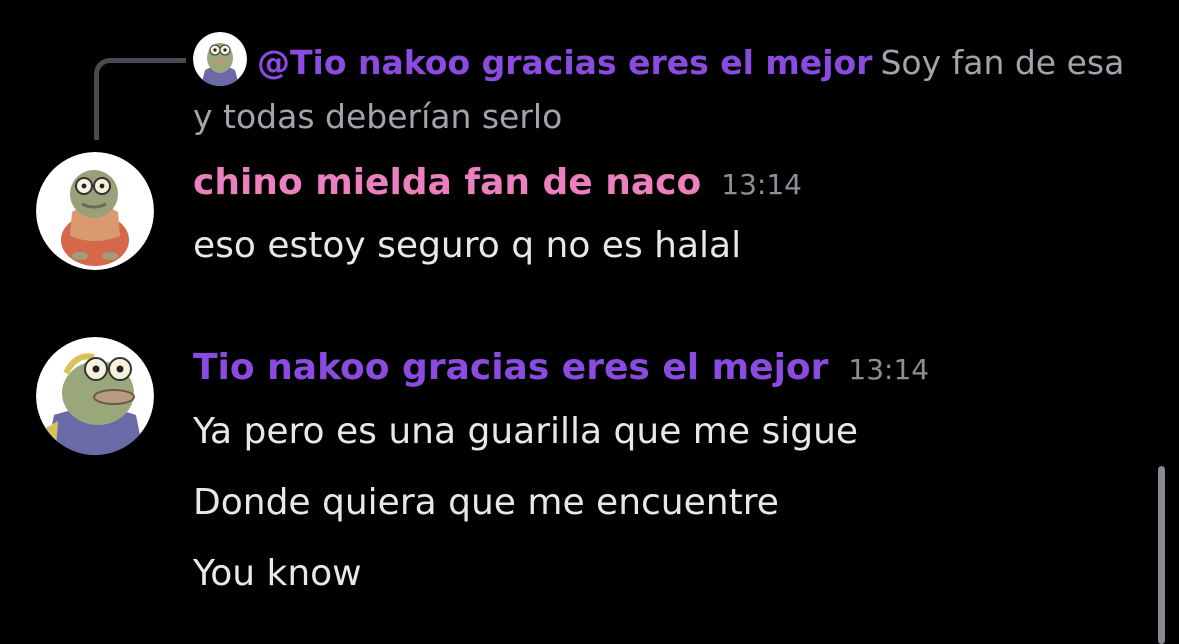  What do you see at coordinates (564, 62) in the screenshot?
I see `reply-author-mention: @Tio nakoo gracias eres el mejor` at bounding box center [564, 62].